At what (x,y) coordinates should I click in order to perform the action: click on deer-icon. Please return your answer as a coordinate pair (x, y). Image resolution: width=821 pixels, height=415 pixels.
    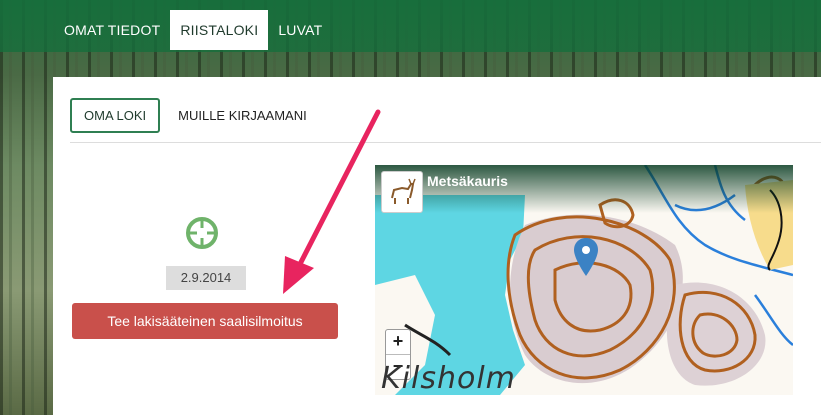
    Looking at the image, I should click on (403, 191).